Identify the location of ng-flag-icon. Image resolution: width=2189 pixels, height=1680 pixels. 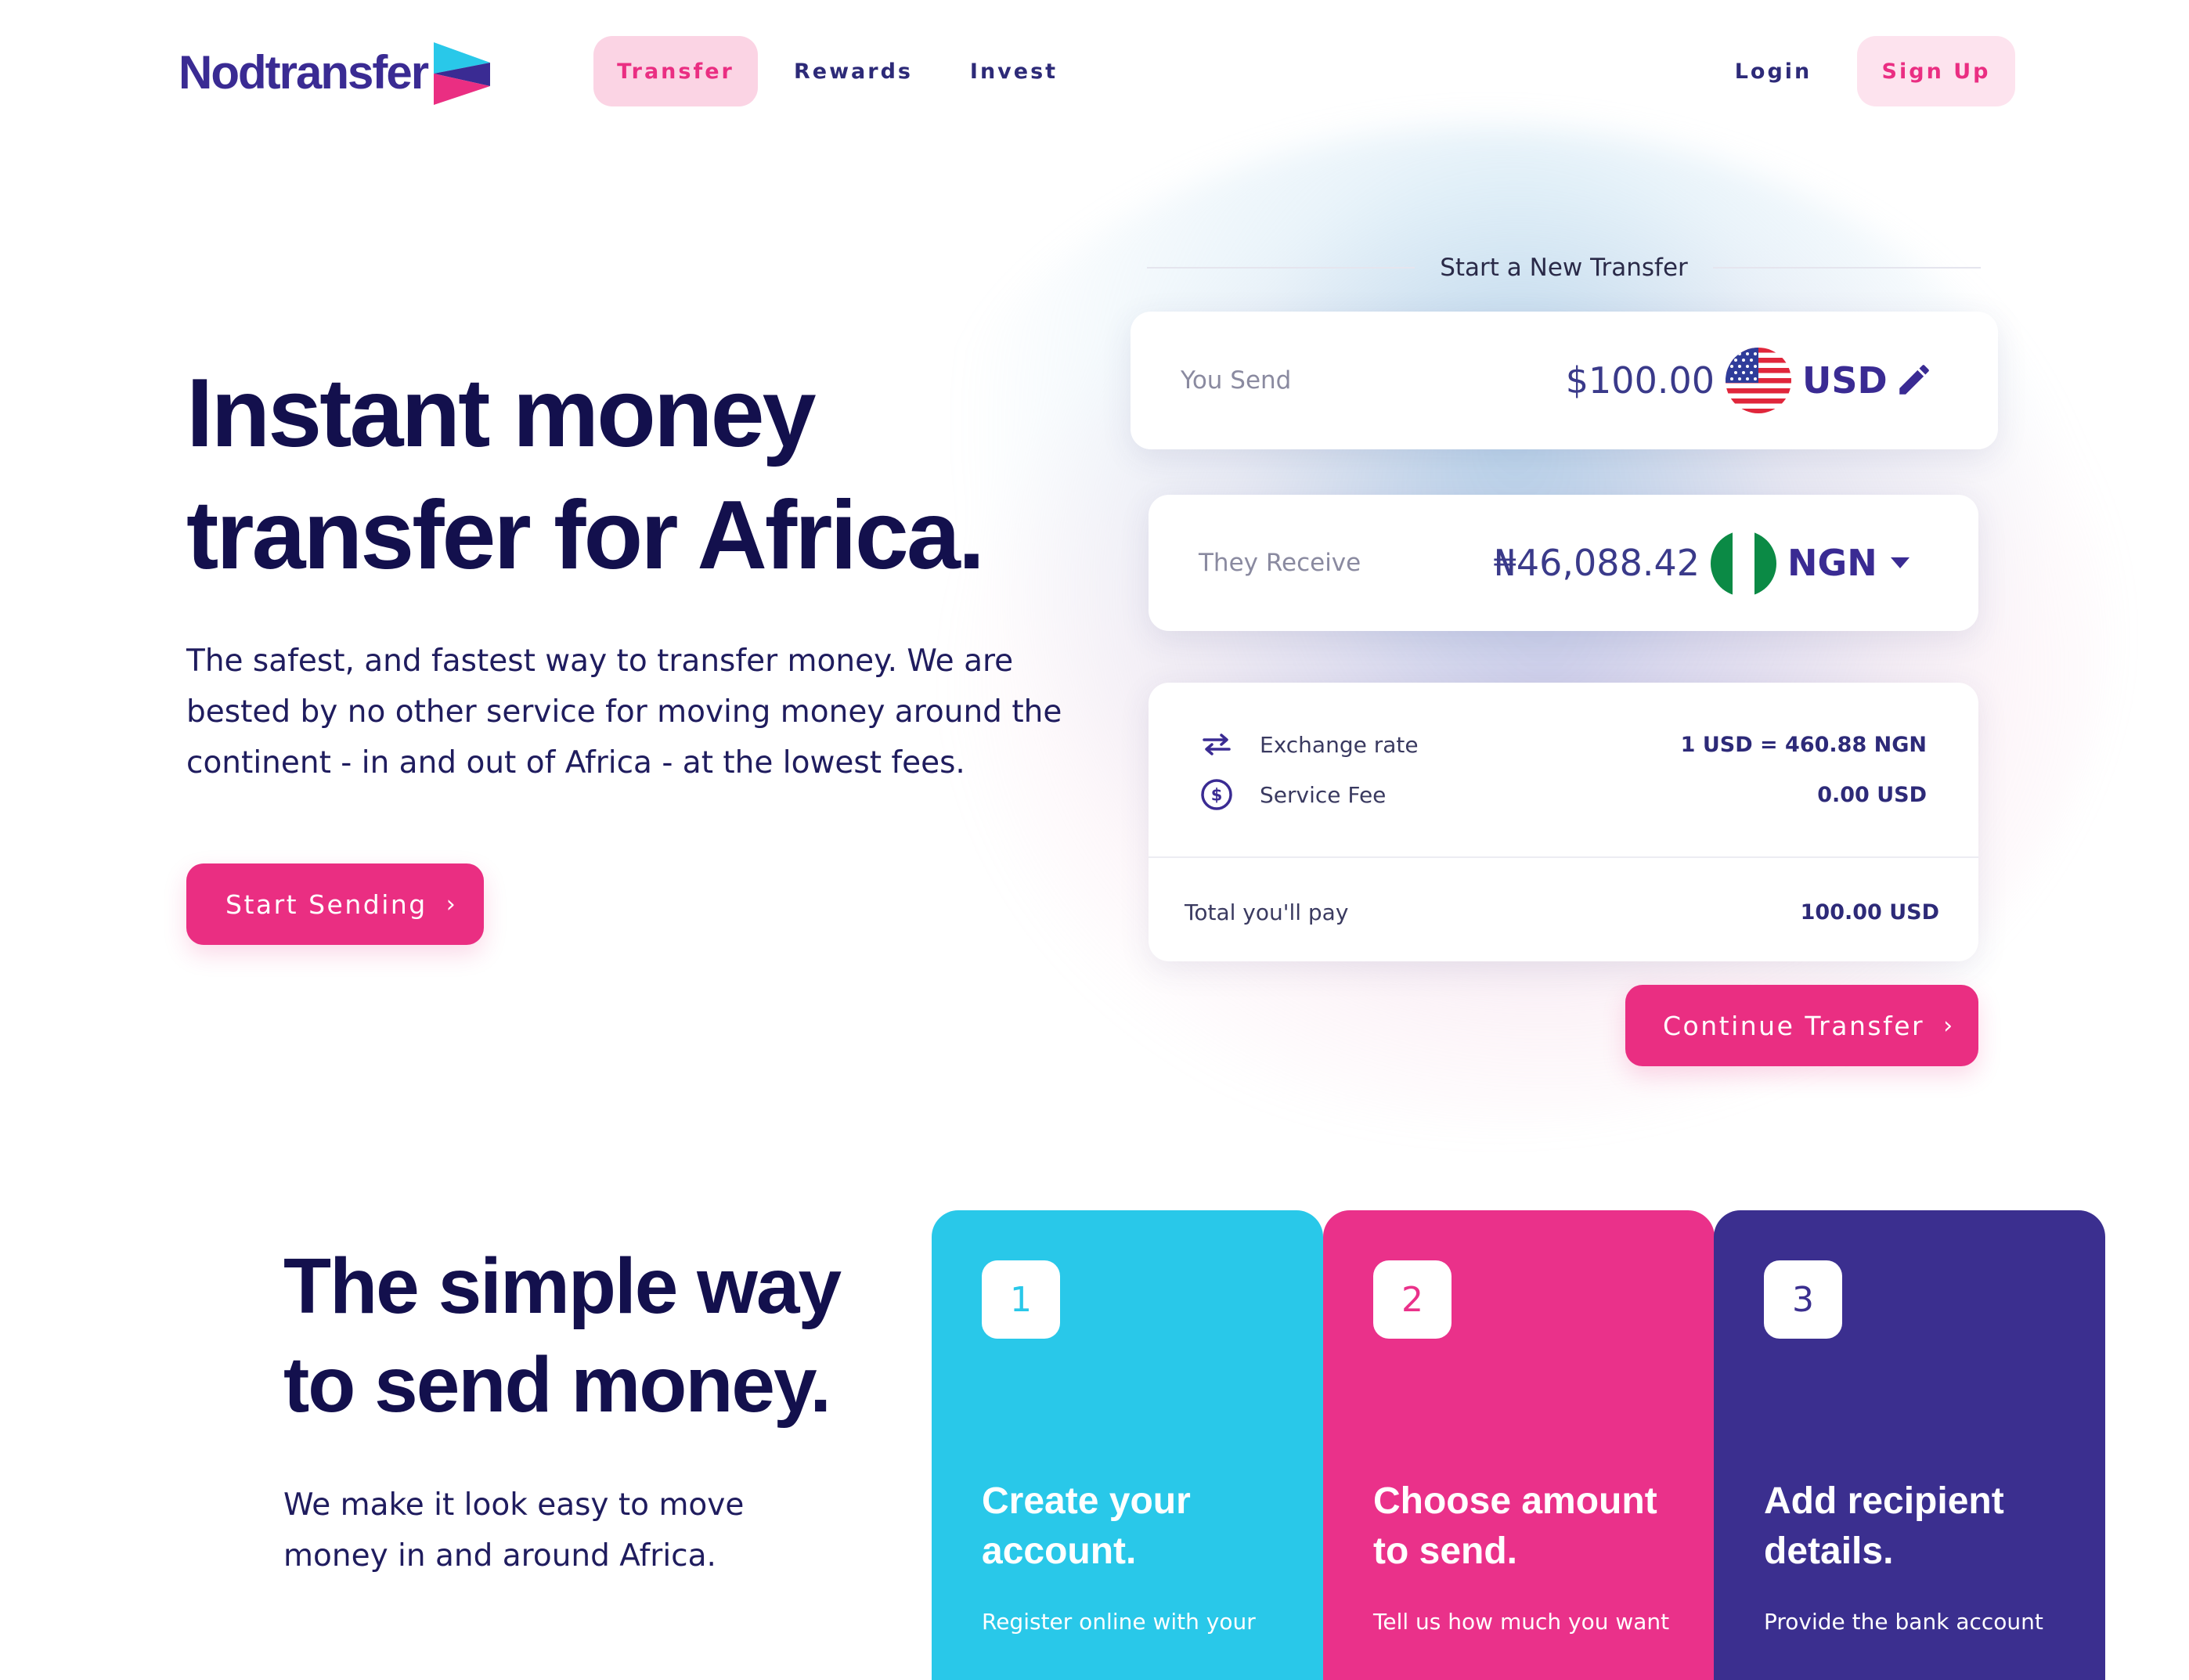
(1743, 564).